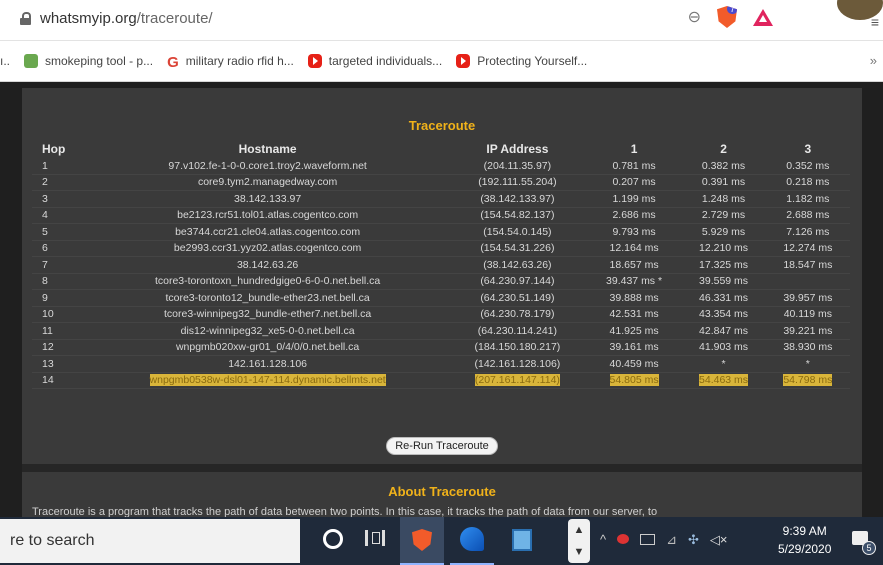 The image size is (883, 565). I want to click on cell-hostname: dis12-winnipeg32_xe5-0-0.net.bell.ca, so click(268, 331).